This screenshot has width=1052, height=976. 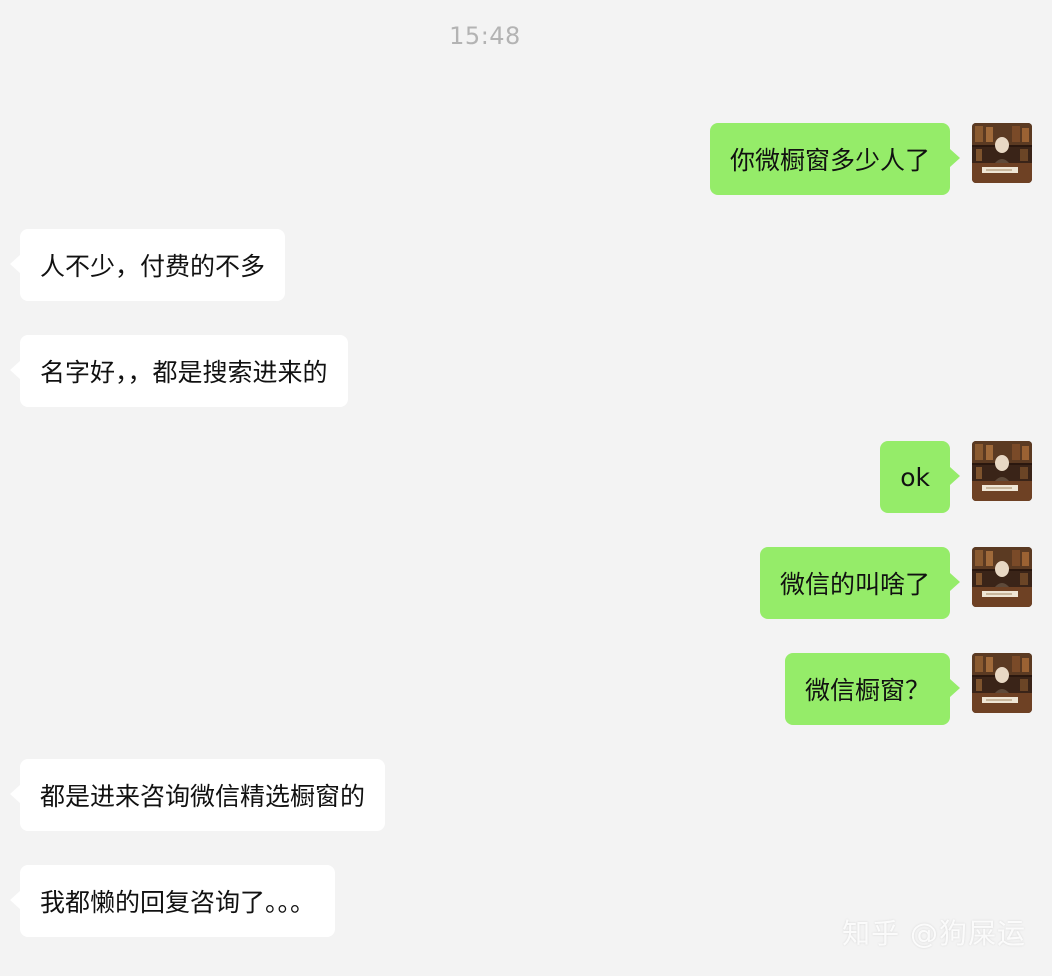 I want to click on outgoing-message-bubble: ok, so click(x=920, y=477).